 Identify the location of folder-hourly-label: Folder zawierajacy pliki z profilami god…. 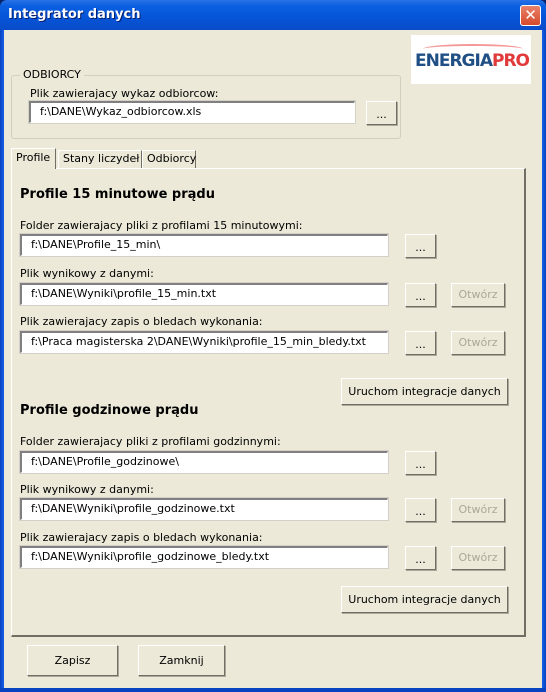
(150, 441).